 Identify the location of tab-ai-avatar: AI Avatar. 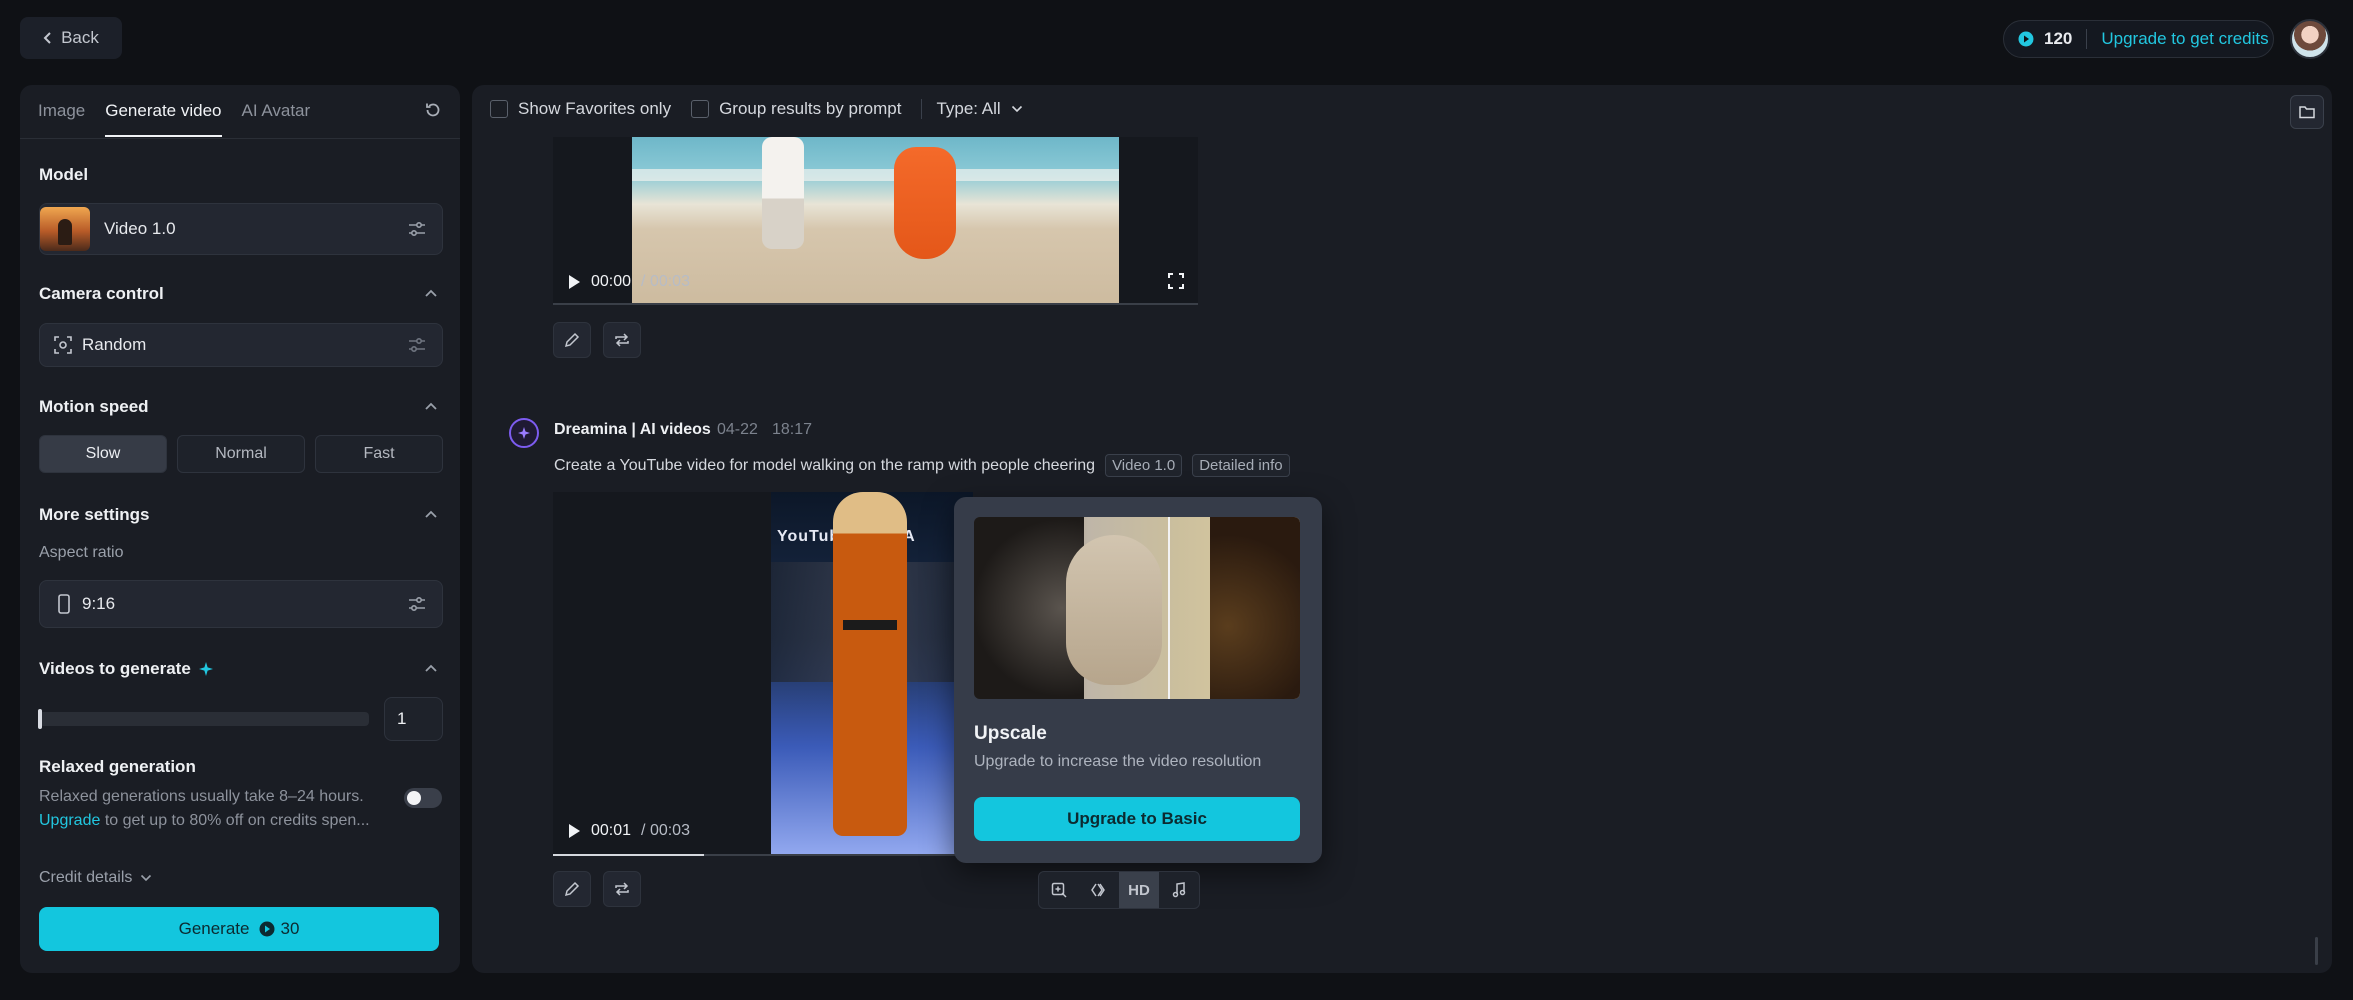
(276, 119).